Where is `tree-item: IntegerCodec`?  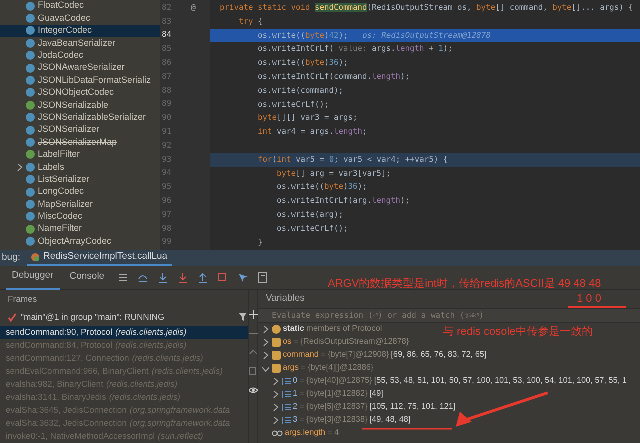 tree-item: IntegerCodec is located at coordinates (80, 31).